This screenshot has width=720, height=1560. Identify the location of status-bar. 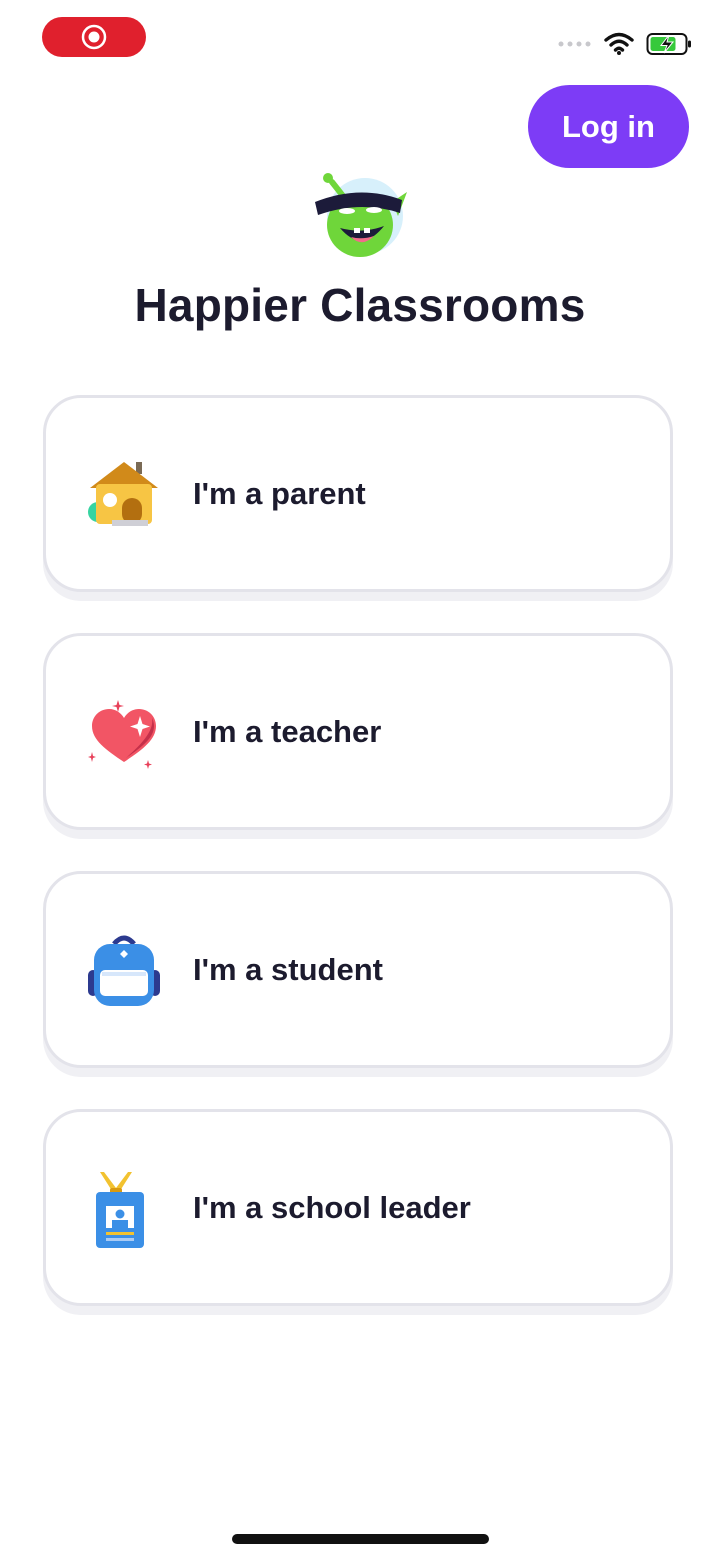
(360, 40).